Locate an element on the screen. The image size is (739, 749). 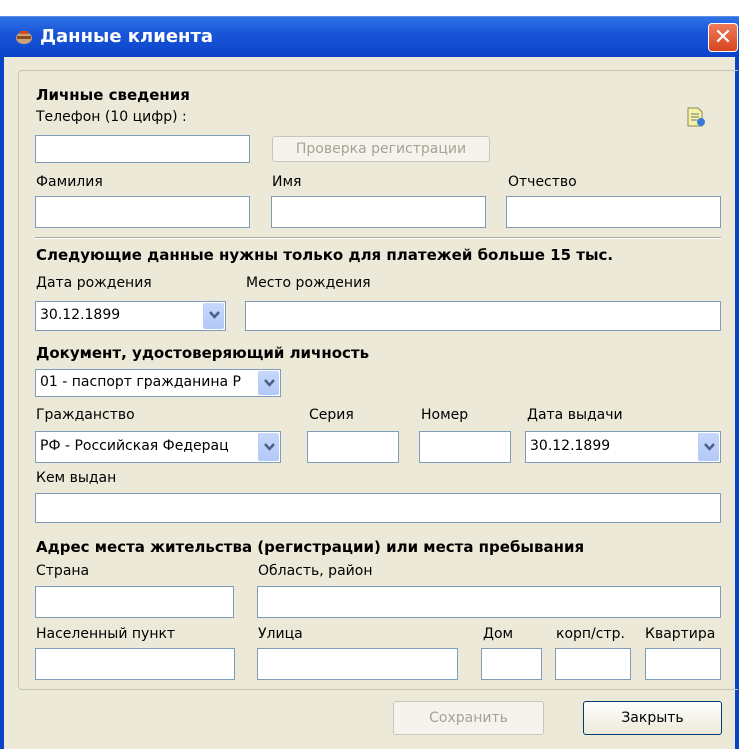
patronymic-input is located at coordinates (613, 212).